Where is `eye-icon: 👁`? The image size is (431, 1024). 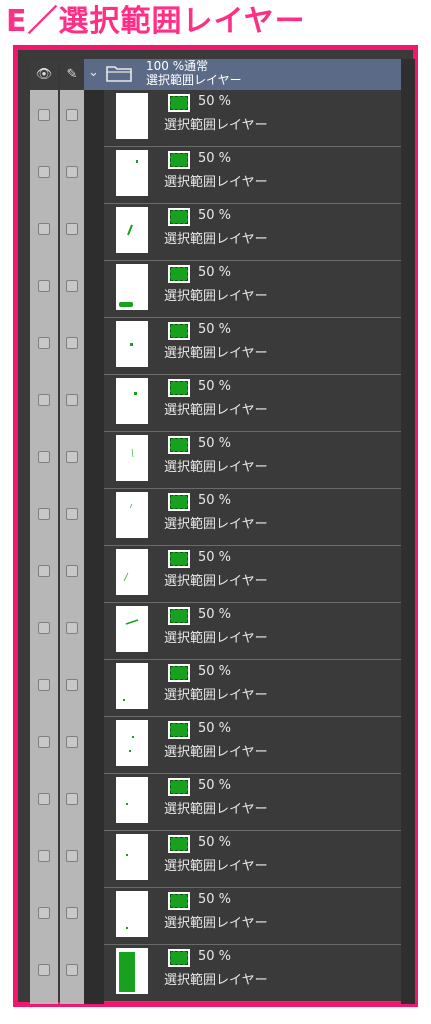
eye-icon: 👁 is located at coordinates (44, 74).